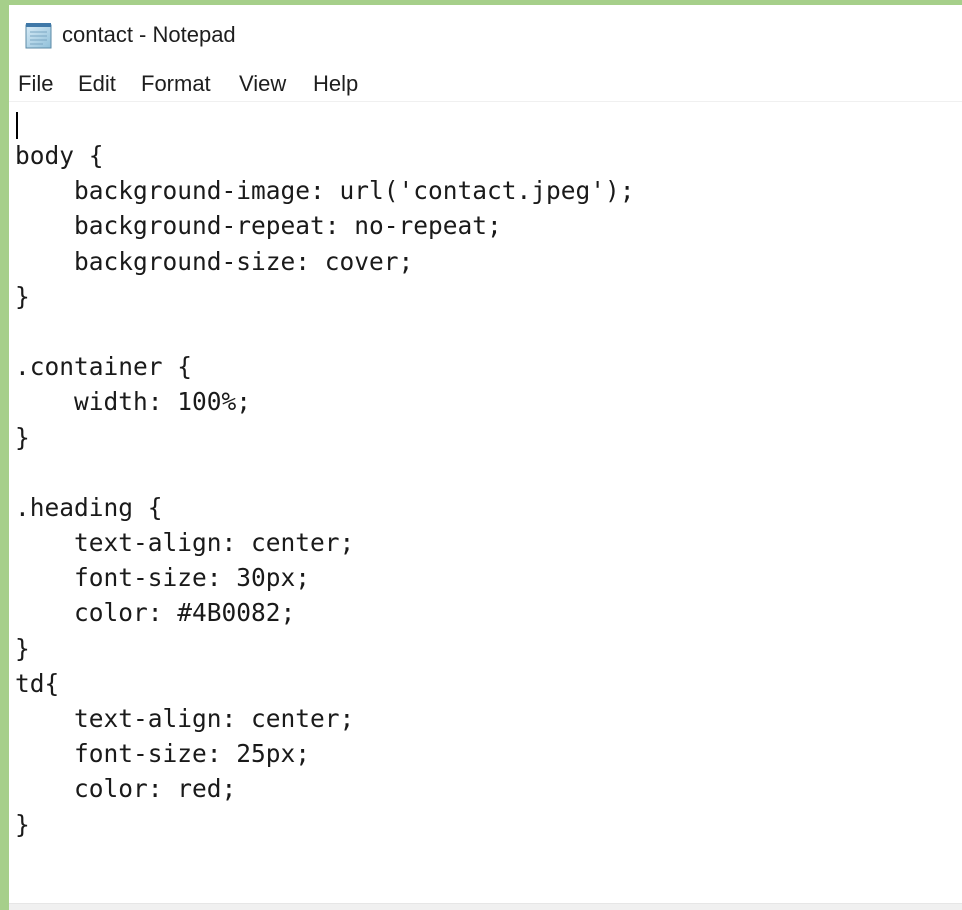 This screenshot has width=962, height=910. What do you see at coordinates (163, 754) in the screenshot?
I see `code-line: font-size: 25px;` at bounding box center [163, 754].